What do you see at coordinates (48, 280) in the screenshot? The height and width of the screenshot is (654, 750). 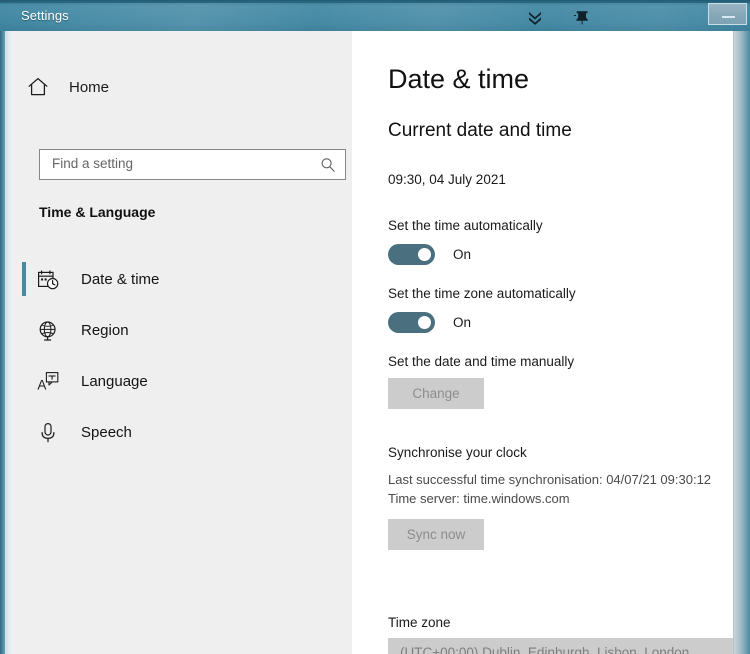 I see `calendar-clock-icon` at bounding box center [48, 280].